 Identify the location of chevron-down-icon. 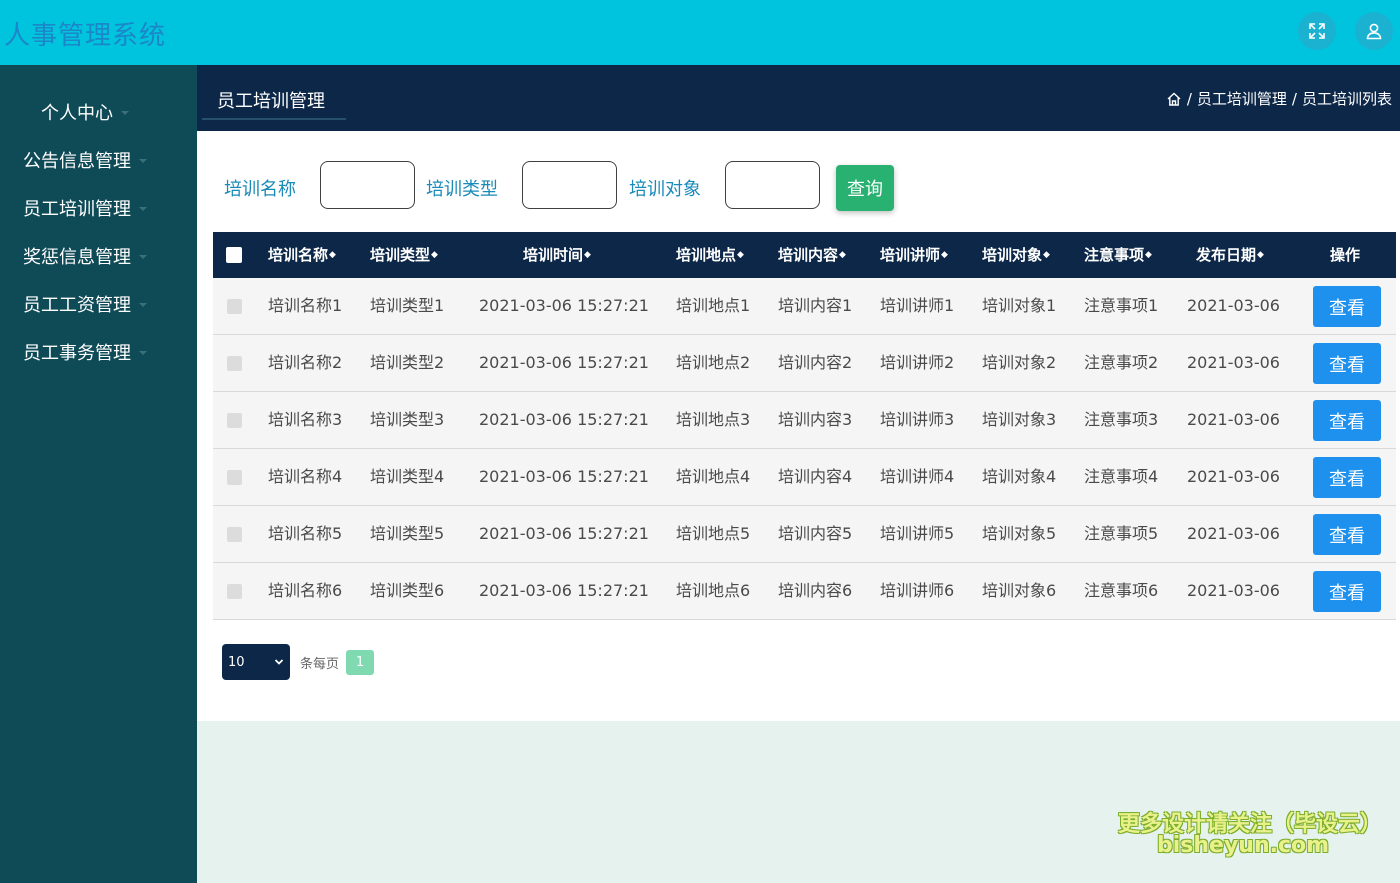
(279, 662).